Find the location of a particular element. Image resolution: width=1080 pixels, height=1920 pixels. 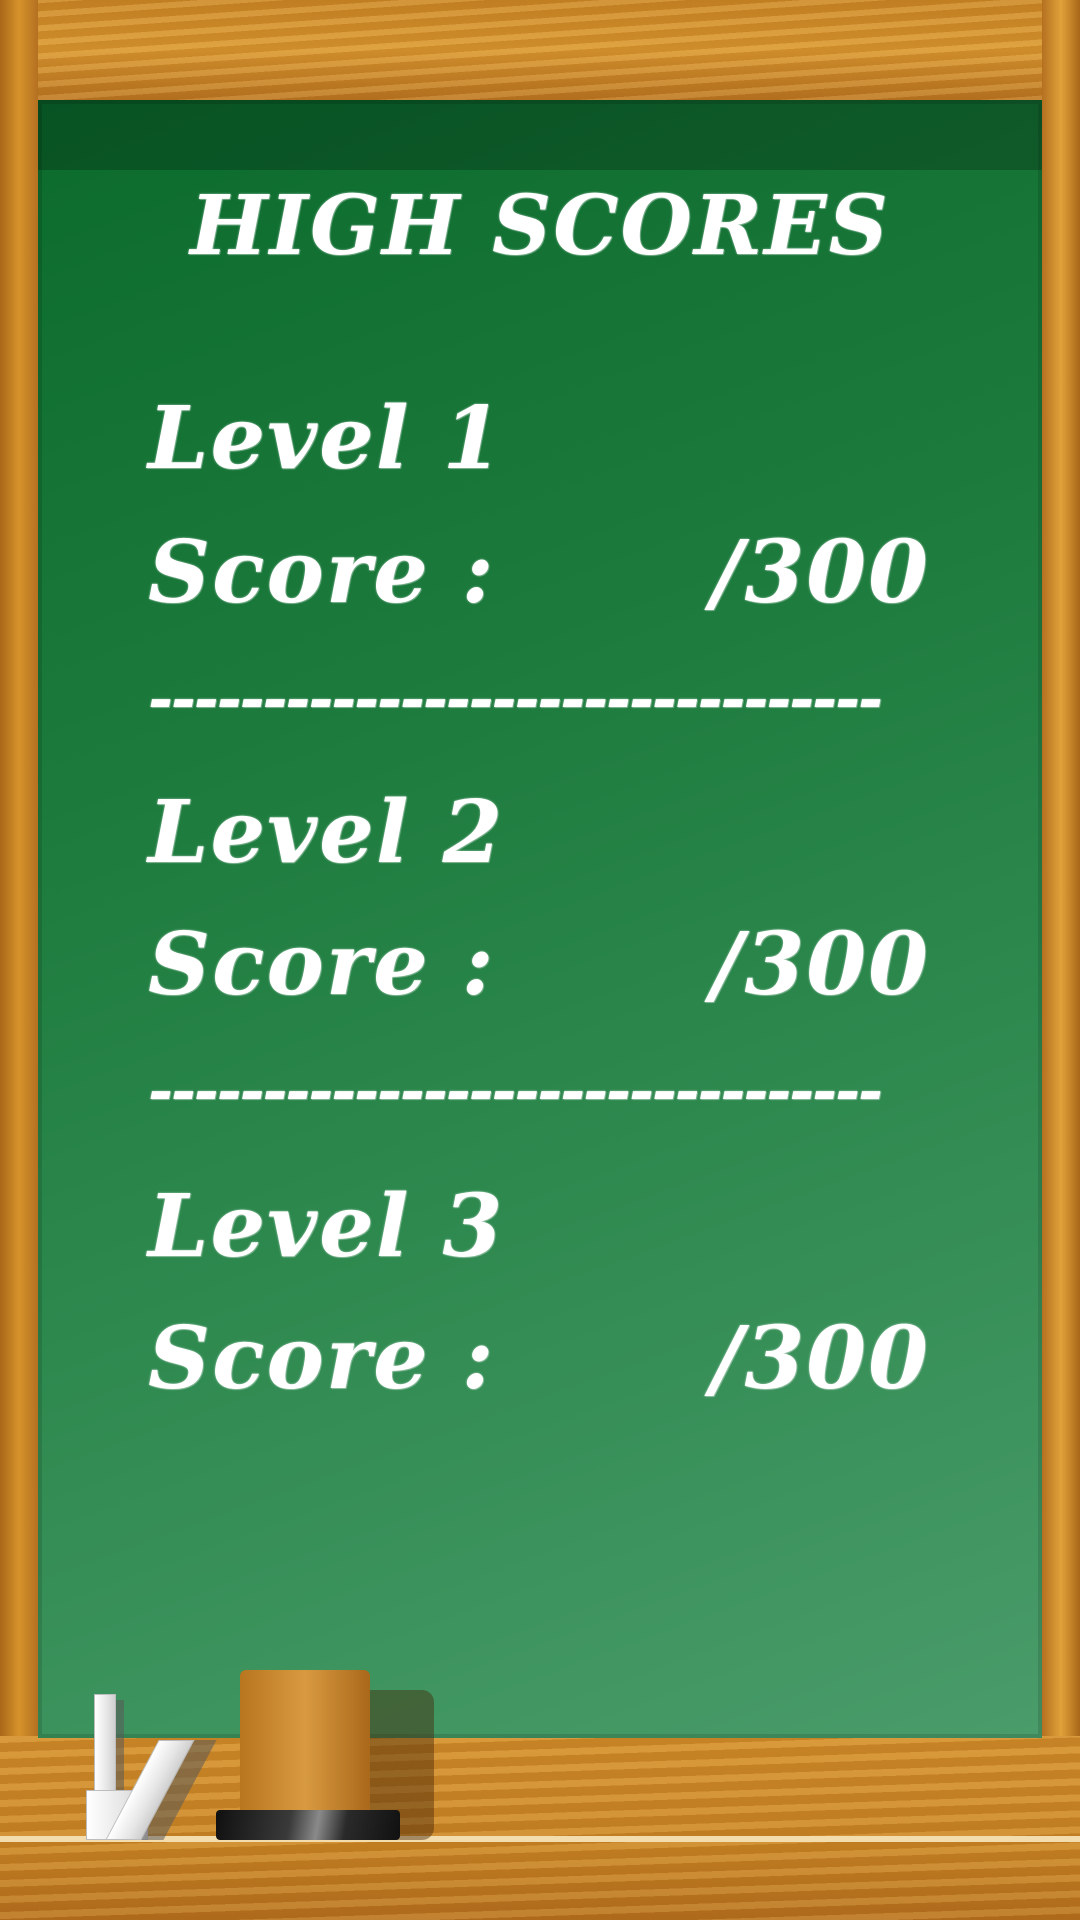

level-3-label: Level 3 is located at coordinates (326, 1226).